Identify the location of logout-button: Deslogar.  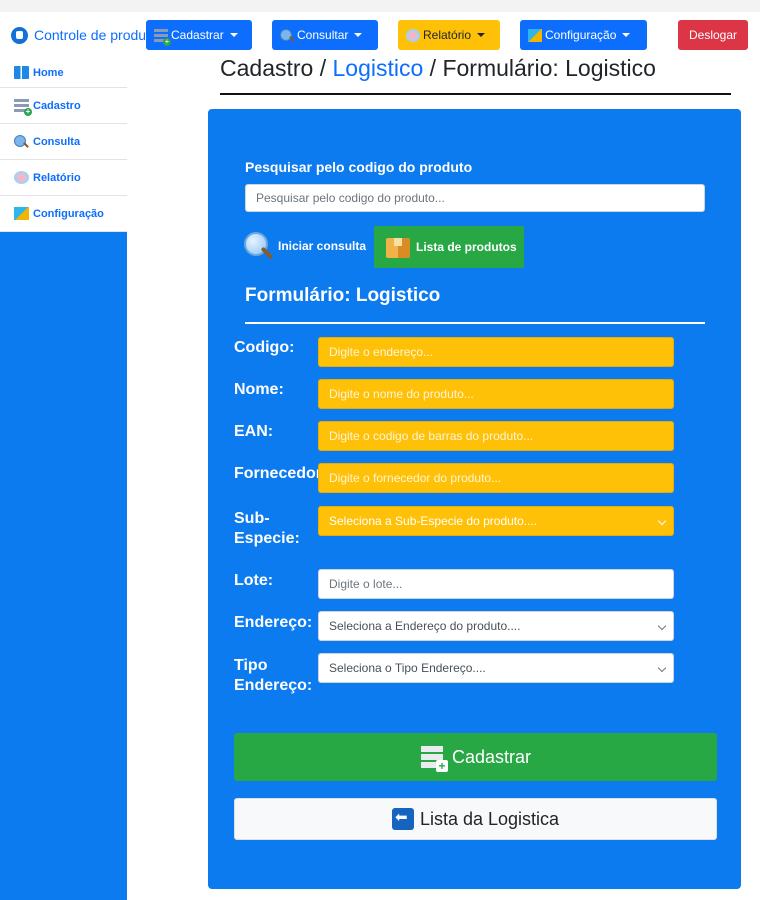
(713, 35).